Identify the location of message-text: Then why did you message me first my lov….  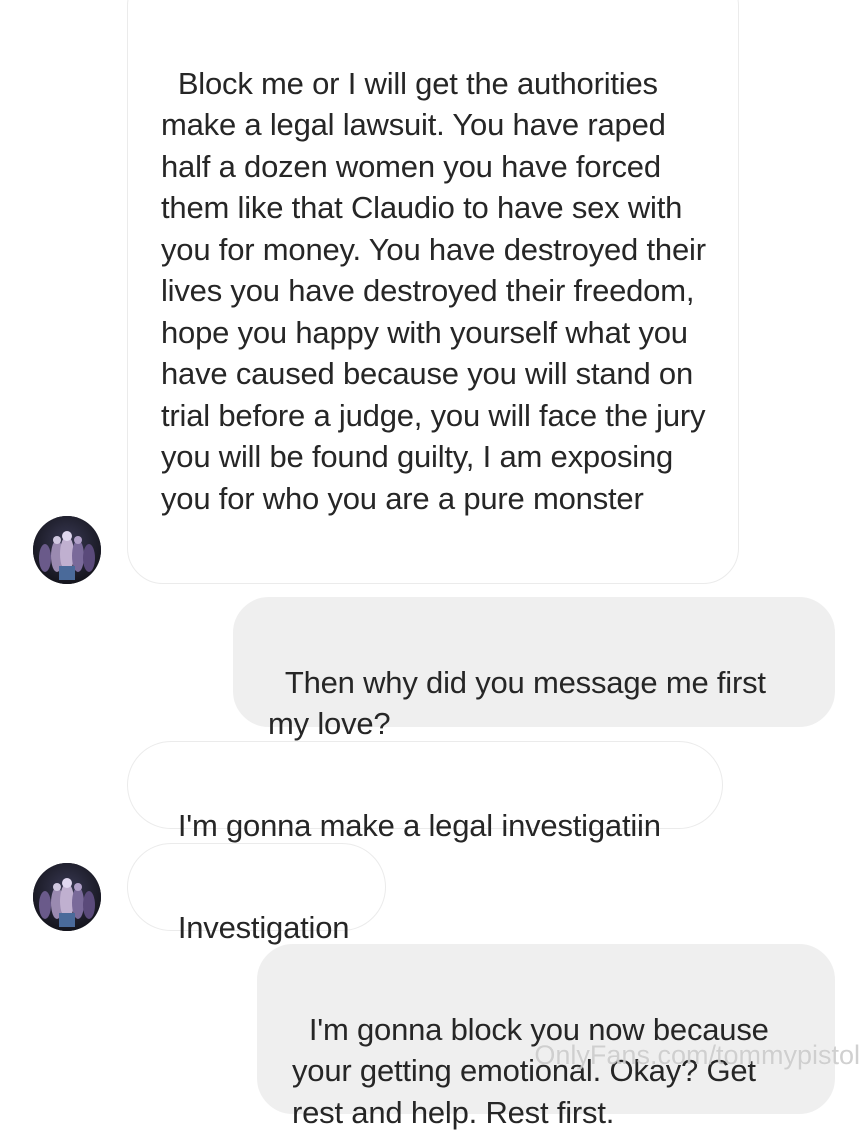
(521, 703).